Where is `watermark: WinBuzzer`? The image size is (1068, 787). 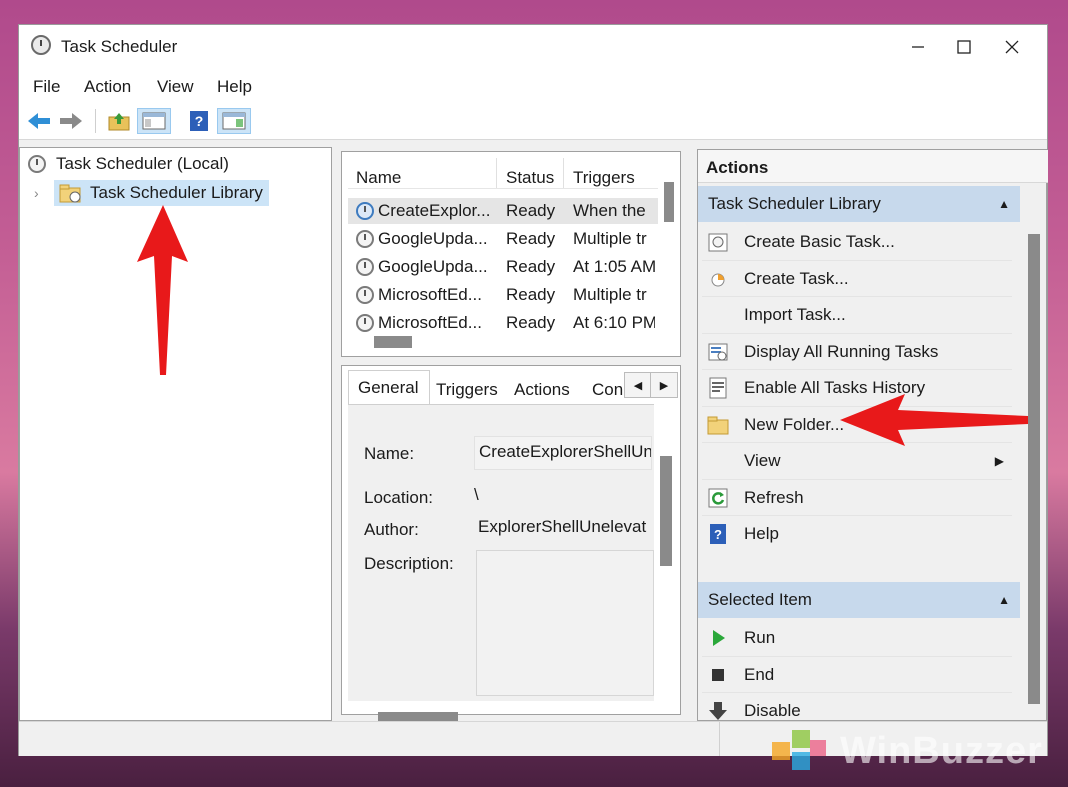
watermark: WinBuzzer is located at coordinates (904, 751).